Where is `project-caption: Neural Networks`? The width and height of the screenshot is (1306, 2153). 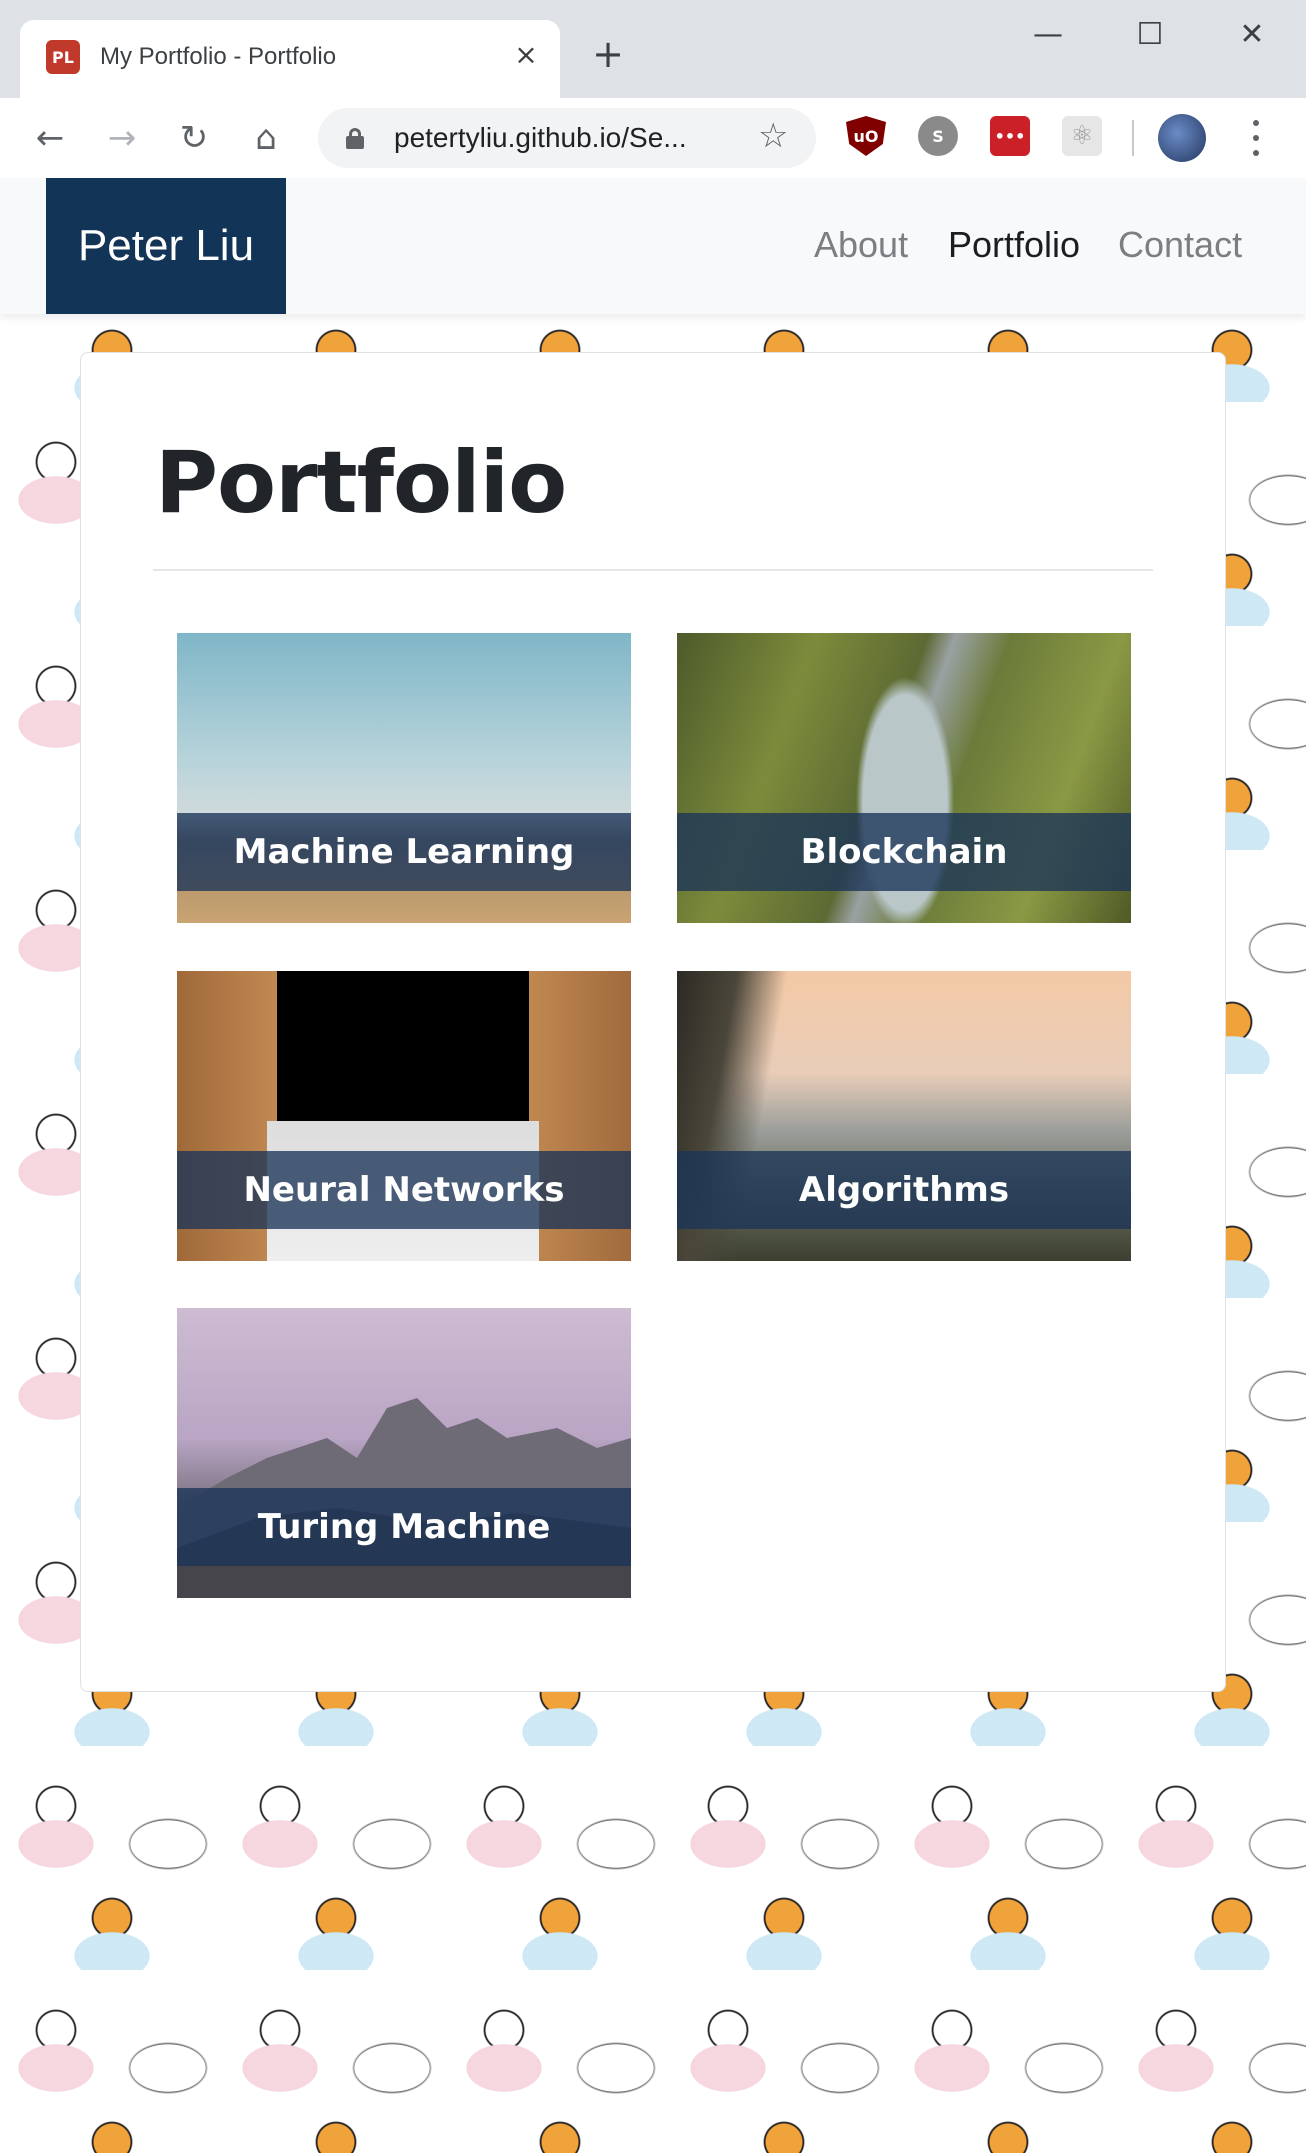
project-caption: Neural Networks is located at coordinates (404, 1190).